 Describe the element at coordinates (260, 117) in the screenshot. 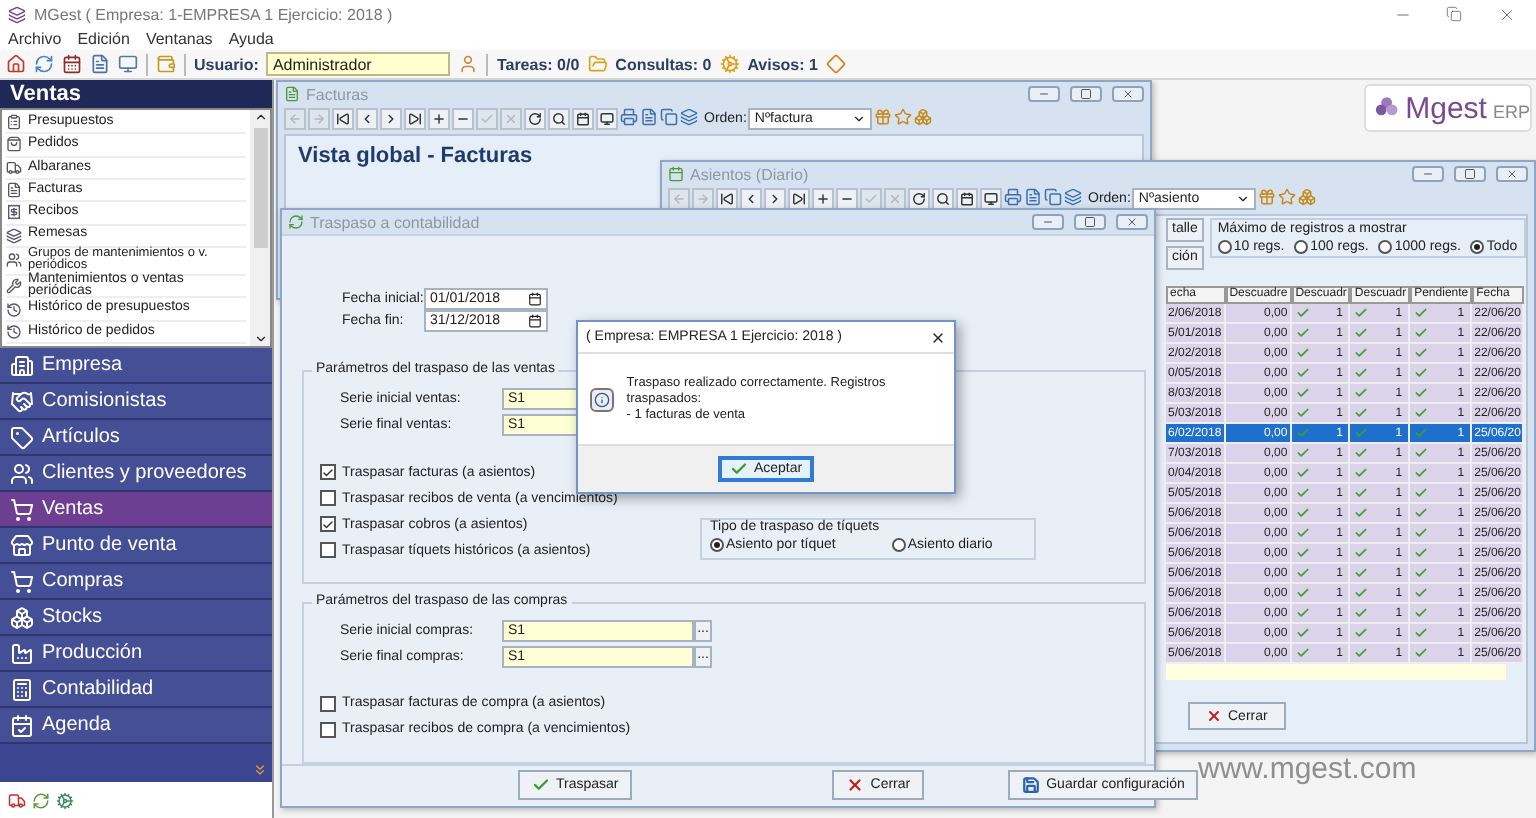

I see `scroll-up-icon` at that location.